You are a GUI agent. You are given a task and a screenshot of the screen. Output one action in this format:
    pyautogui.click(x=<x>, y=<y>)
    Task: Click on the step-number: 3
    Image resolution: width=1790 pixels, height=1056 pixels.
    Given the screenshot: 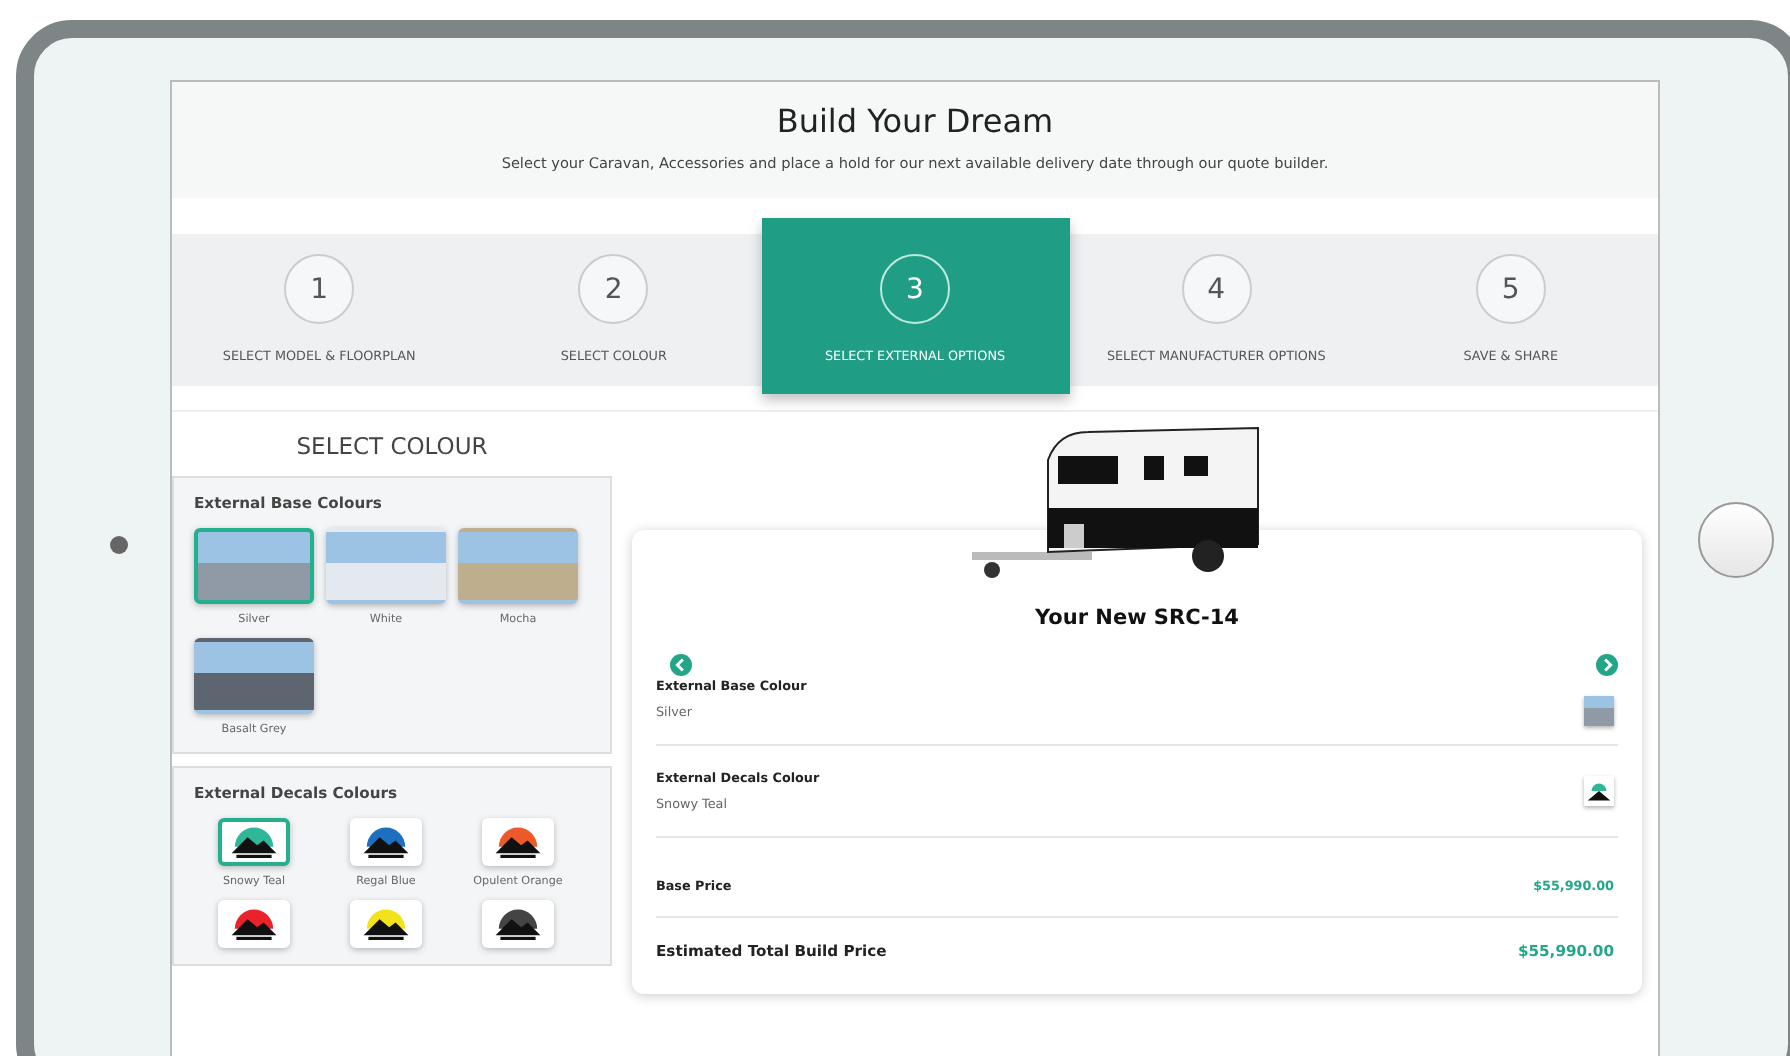 What is the action you would take?
    pyautogui.click(x=915, y=289)
    